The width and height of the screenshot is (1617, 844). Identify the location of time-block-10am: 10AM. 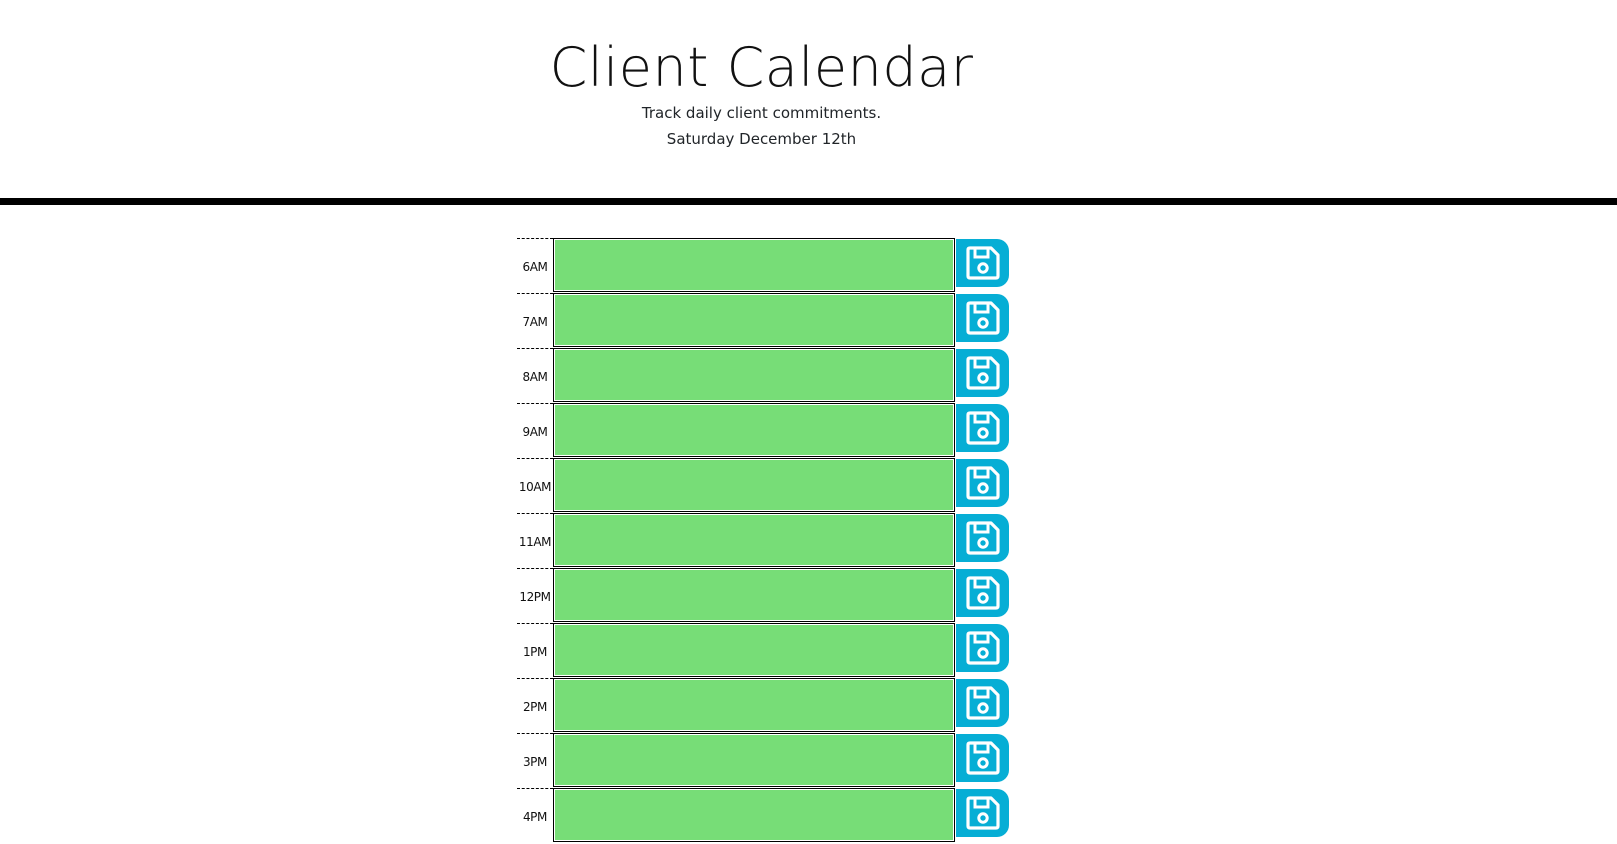
(763, 485).